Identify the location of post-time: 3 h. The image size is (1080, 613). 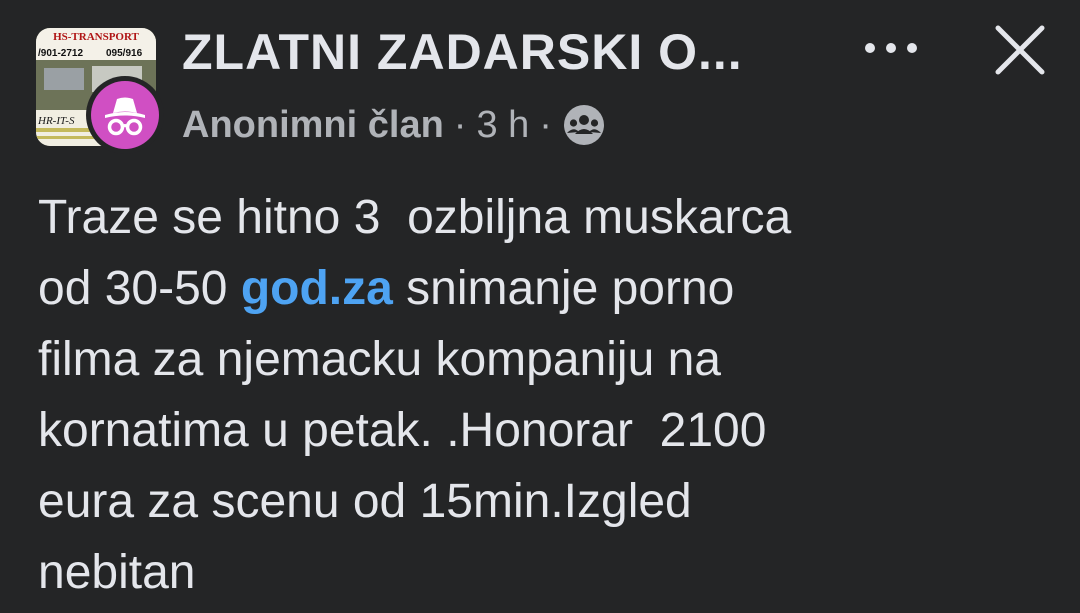
(502, 125).